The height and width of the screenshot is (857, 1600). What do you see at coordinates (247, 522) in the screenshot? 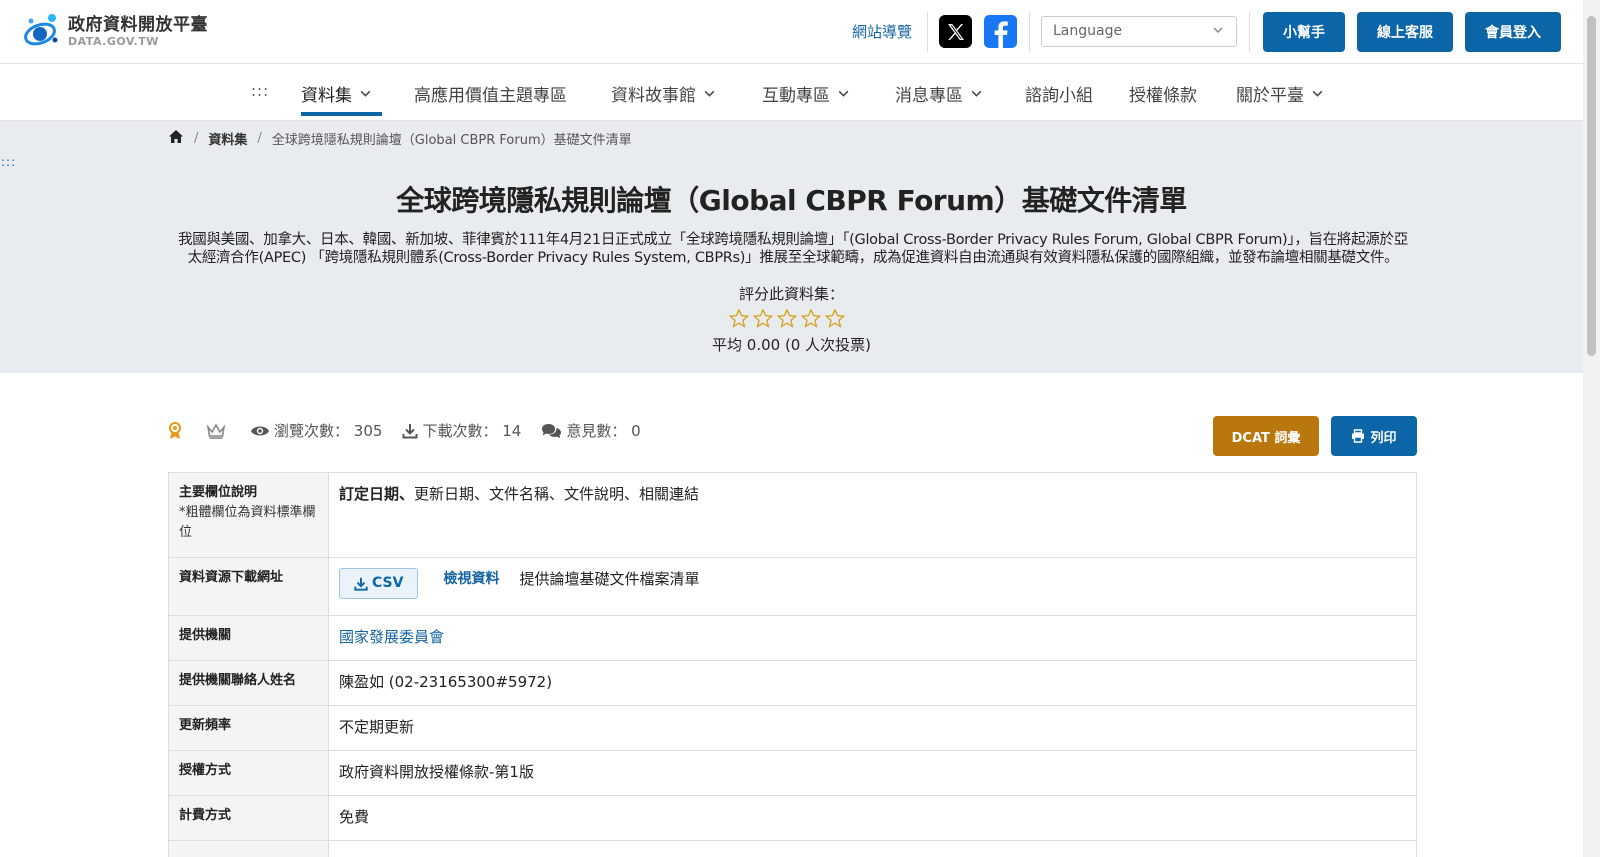
I see `row-note: *粗體欄位為資料標準欄位` at bounding box center [247, 522].